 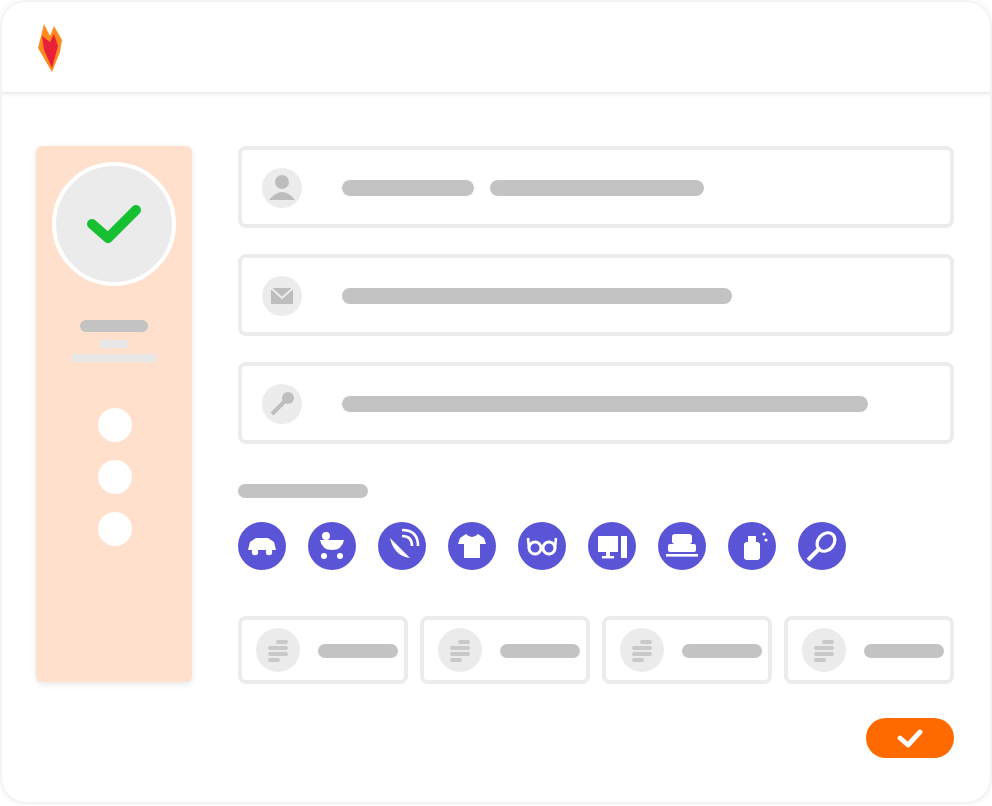 What do you see at coordinates (472, 546) in the screenshot?
I see `shirt-icon` at bounding box center [472, 546].